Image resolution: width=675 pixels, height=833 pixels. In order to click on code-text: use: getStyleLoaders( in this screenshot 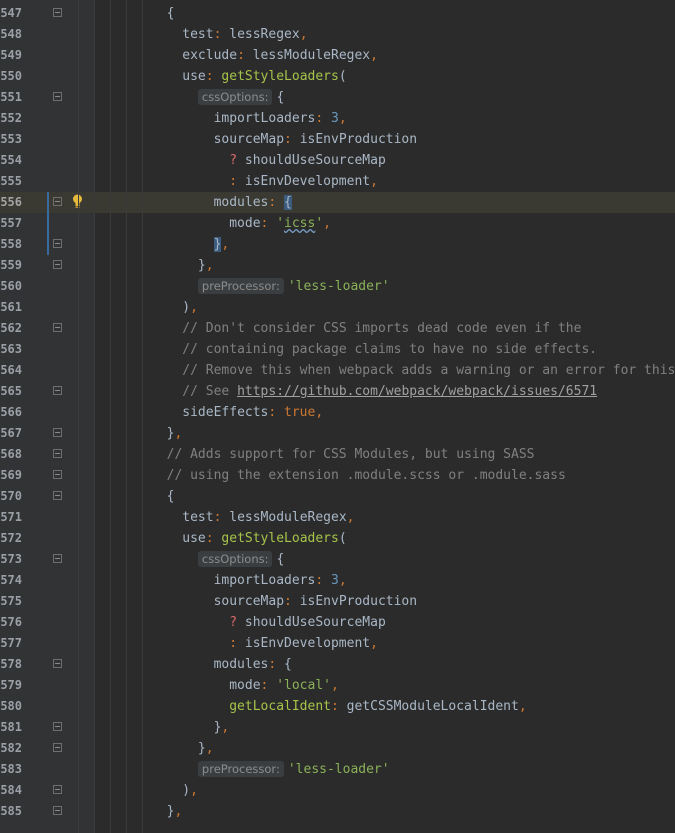, I will do `click(225, 76)`.